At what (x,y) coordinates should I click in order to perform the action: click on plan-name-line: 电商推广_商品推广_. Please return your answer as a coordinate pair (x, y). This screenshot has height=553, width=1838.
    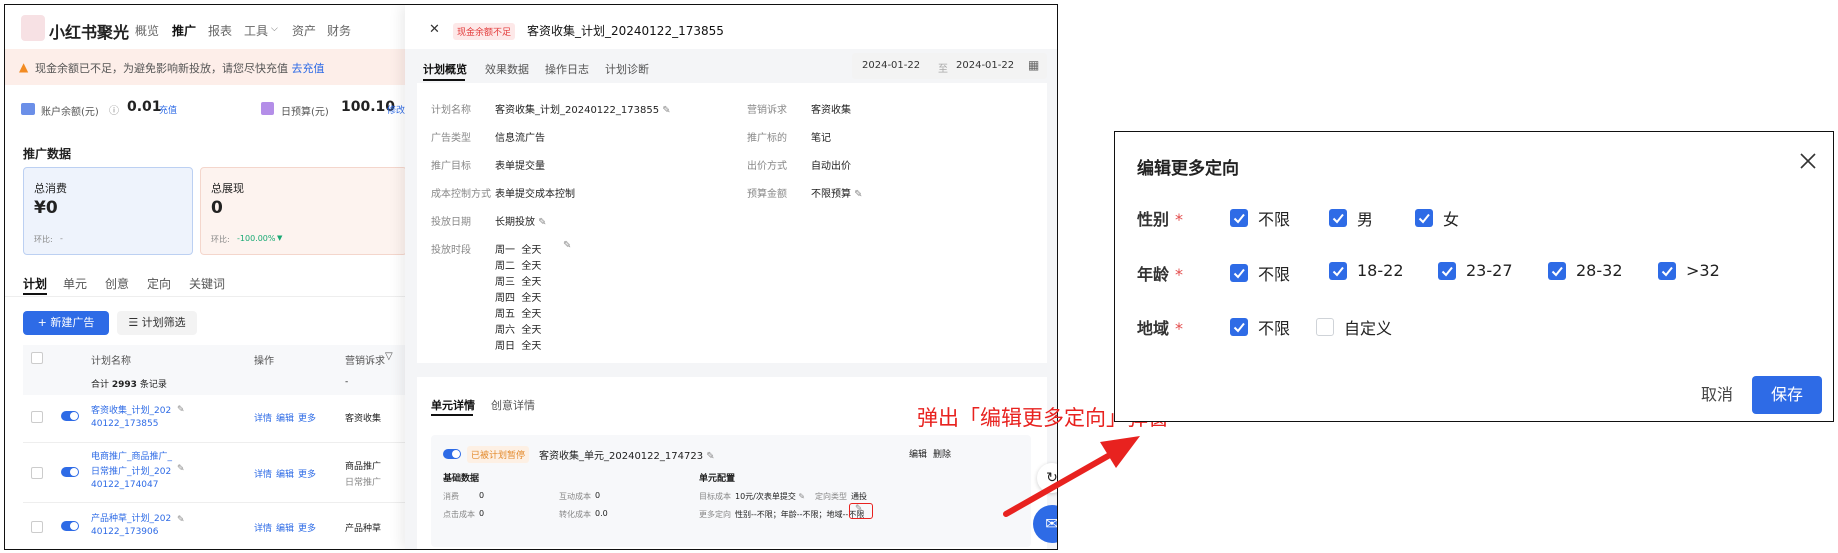
    Looking at the image, I should click on (131, 455).